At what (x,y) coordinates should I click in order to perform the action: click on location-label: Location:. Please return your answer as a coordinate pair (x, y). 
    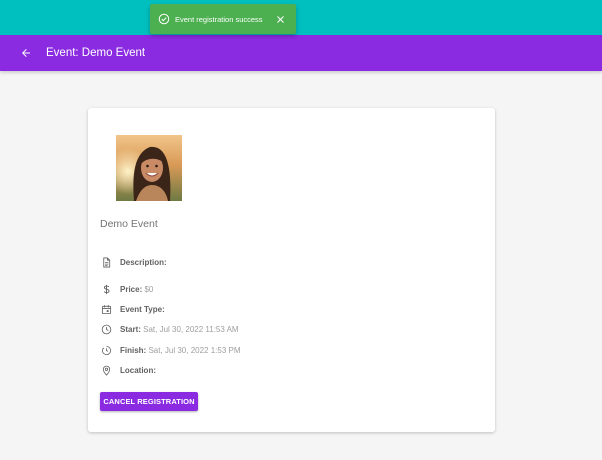
    Looking at the image, I should click on (138, 370).